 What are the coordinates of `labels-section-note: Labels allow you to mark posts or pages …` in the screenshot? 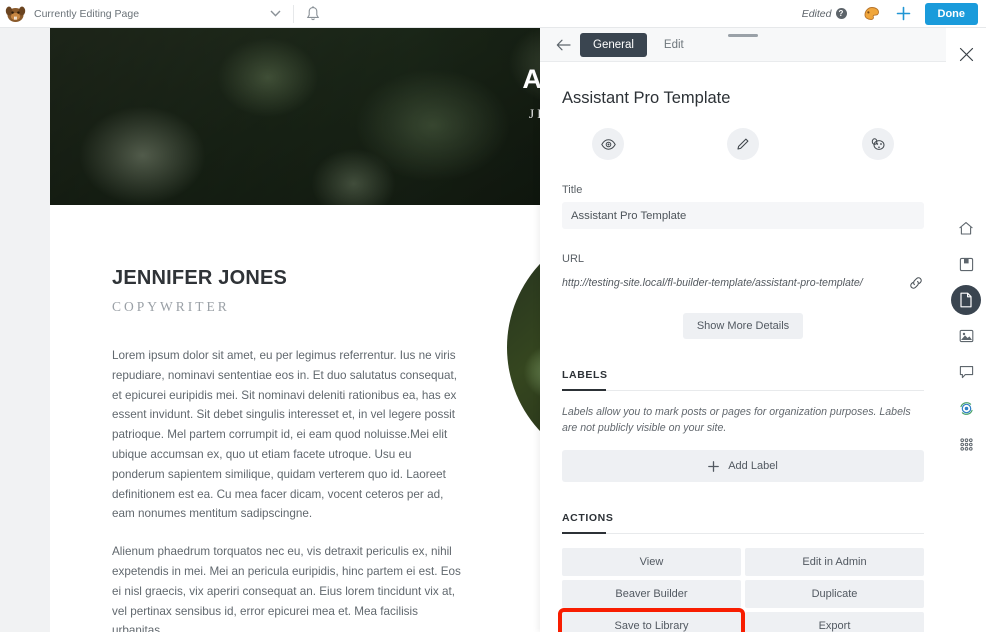 It's located at (736, 420).